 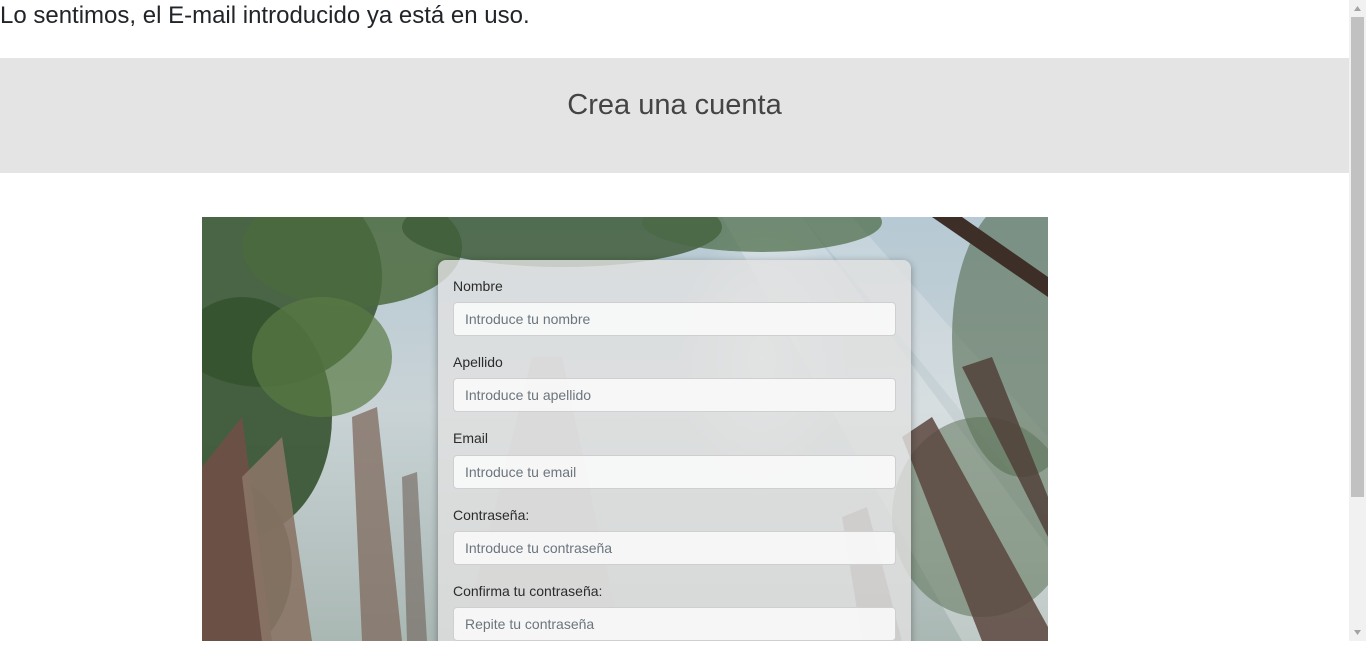 I want to click on email-label: Email, so click(x=471, y=438).